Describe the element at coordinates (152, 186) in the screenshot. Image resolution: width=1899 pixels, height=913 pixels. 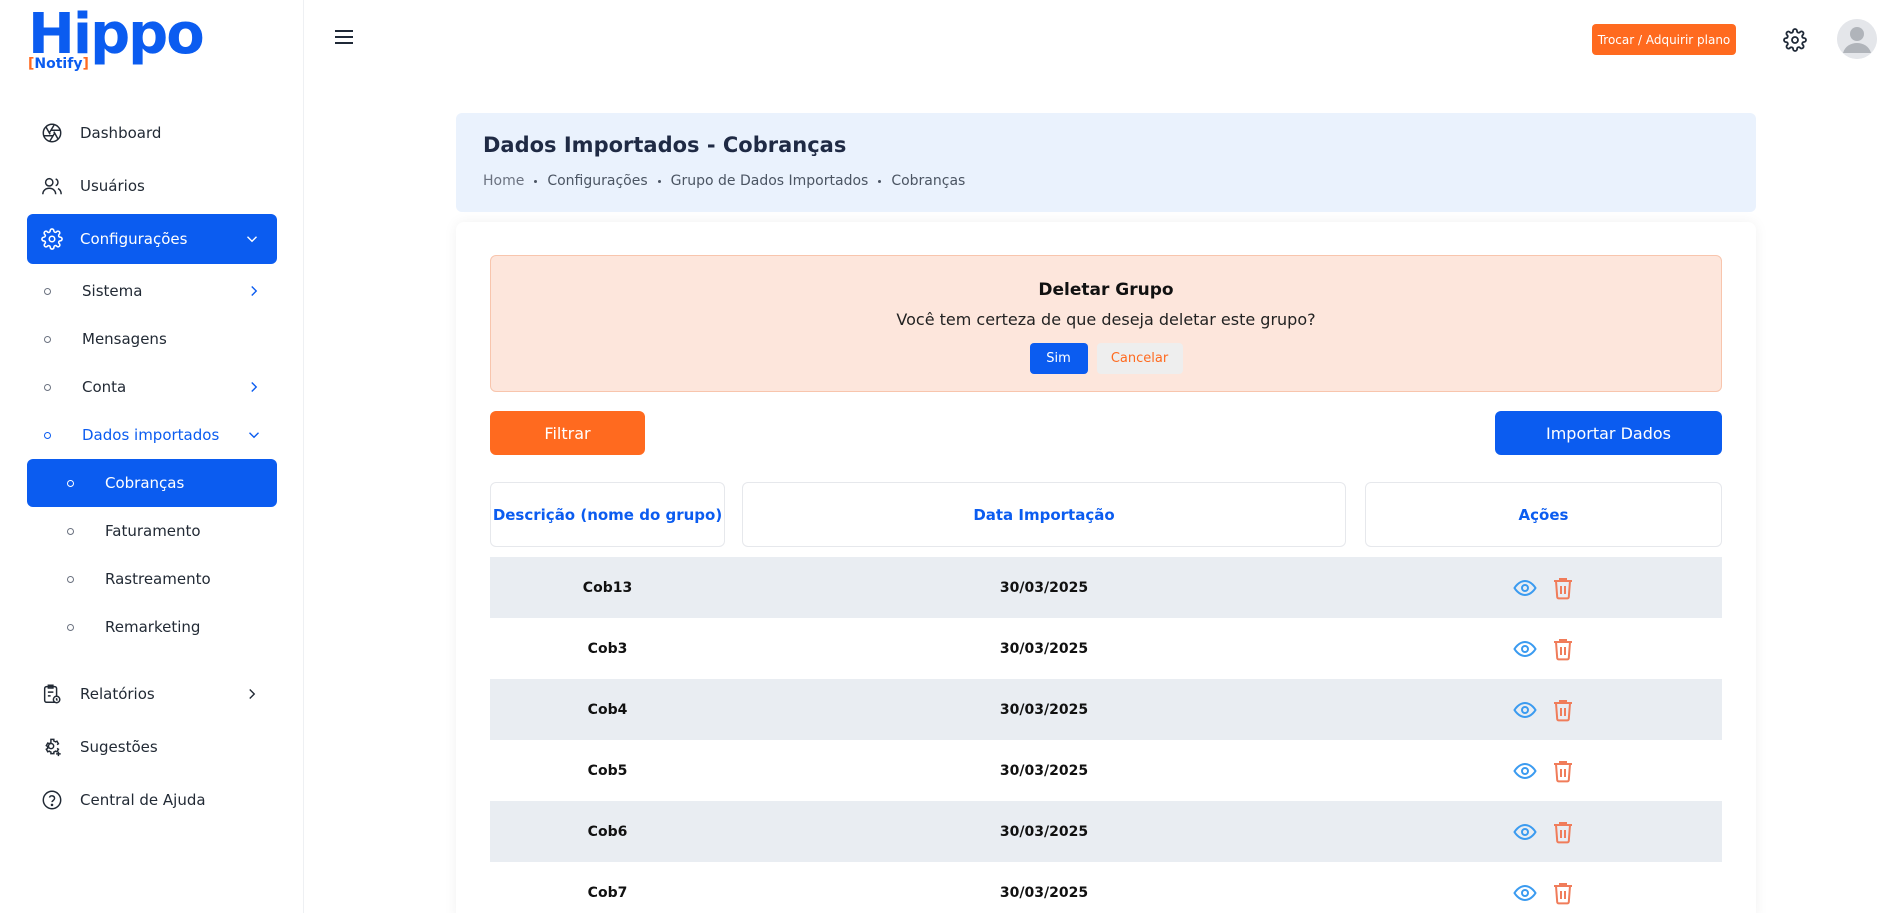
I see `sidebar-item-usuarios: Usuários` at that location.